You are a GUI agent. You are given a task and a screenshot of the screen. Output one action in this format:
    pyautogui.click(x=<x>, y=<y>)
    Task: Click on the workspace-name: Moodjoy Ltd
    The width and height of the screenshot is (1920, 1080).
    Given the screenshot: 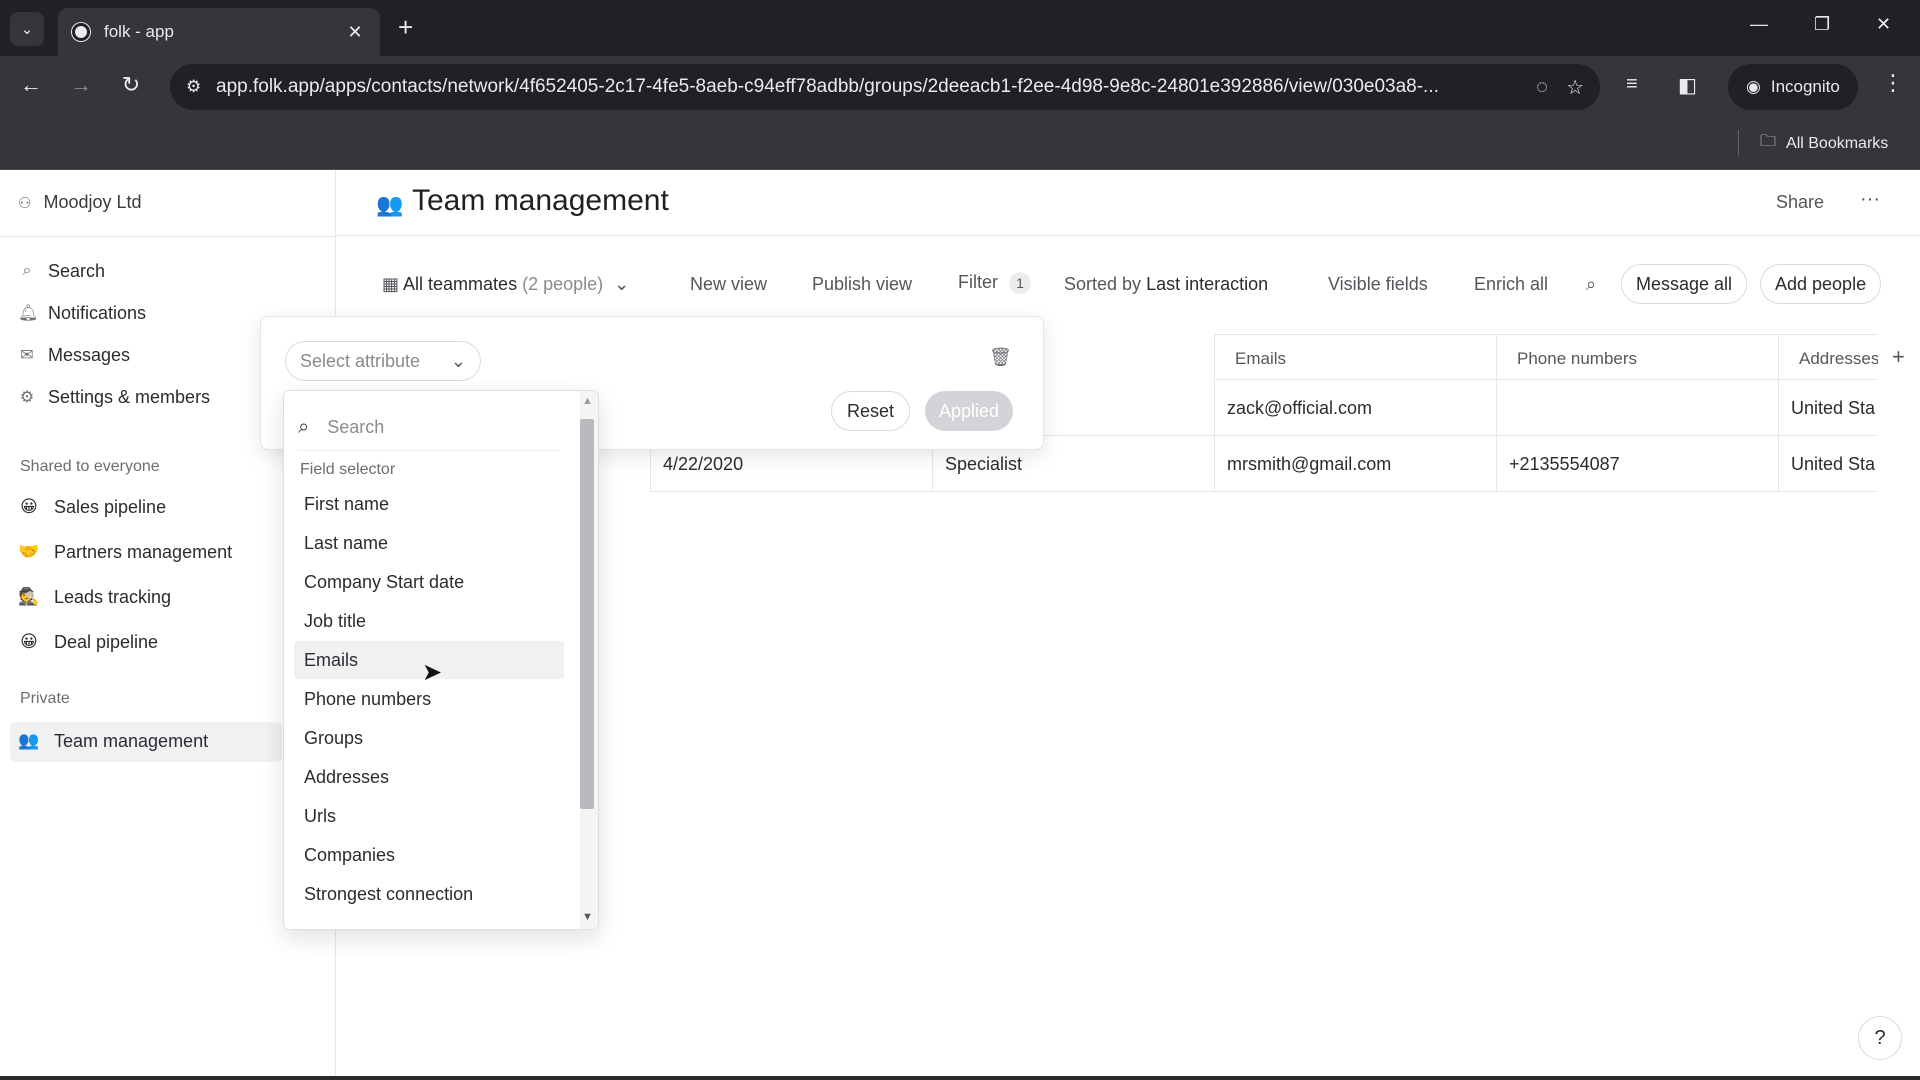 What is the action you would take?
    pyautogui.click(x=92, y=202)
    